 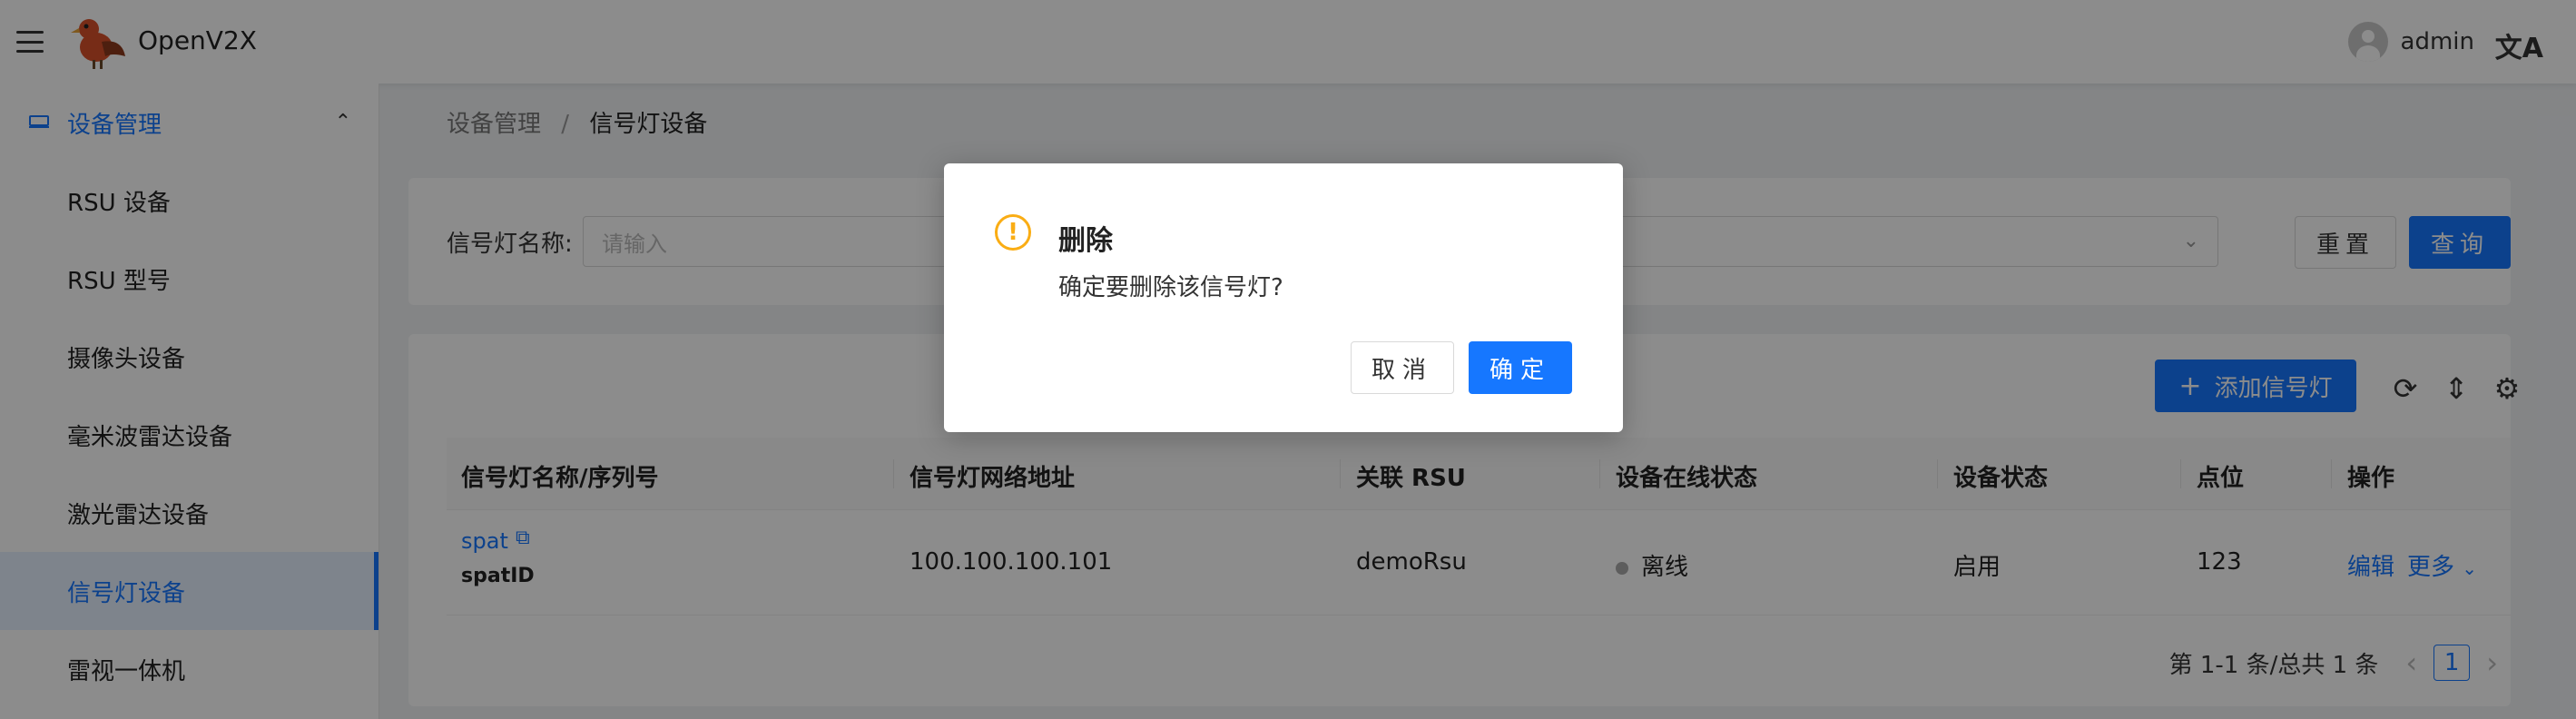 What do you see at coordinates (1085, 241) in the screenshot?
I see `modal-title: 删除` at bounding box center [1085, 241].